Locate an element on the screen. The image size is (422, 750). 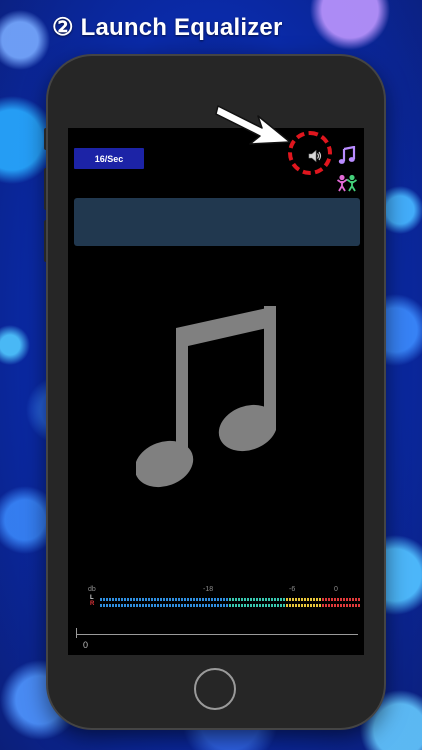
speaker-icon is located at coordinates (315, 156).